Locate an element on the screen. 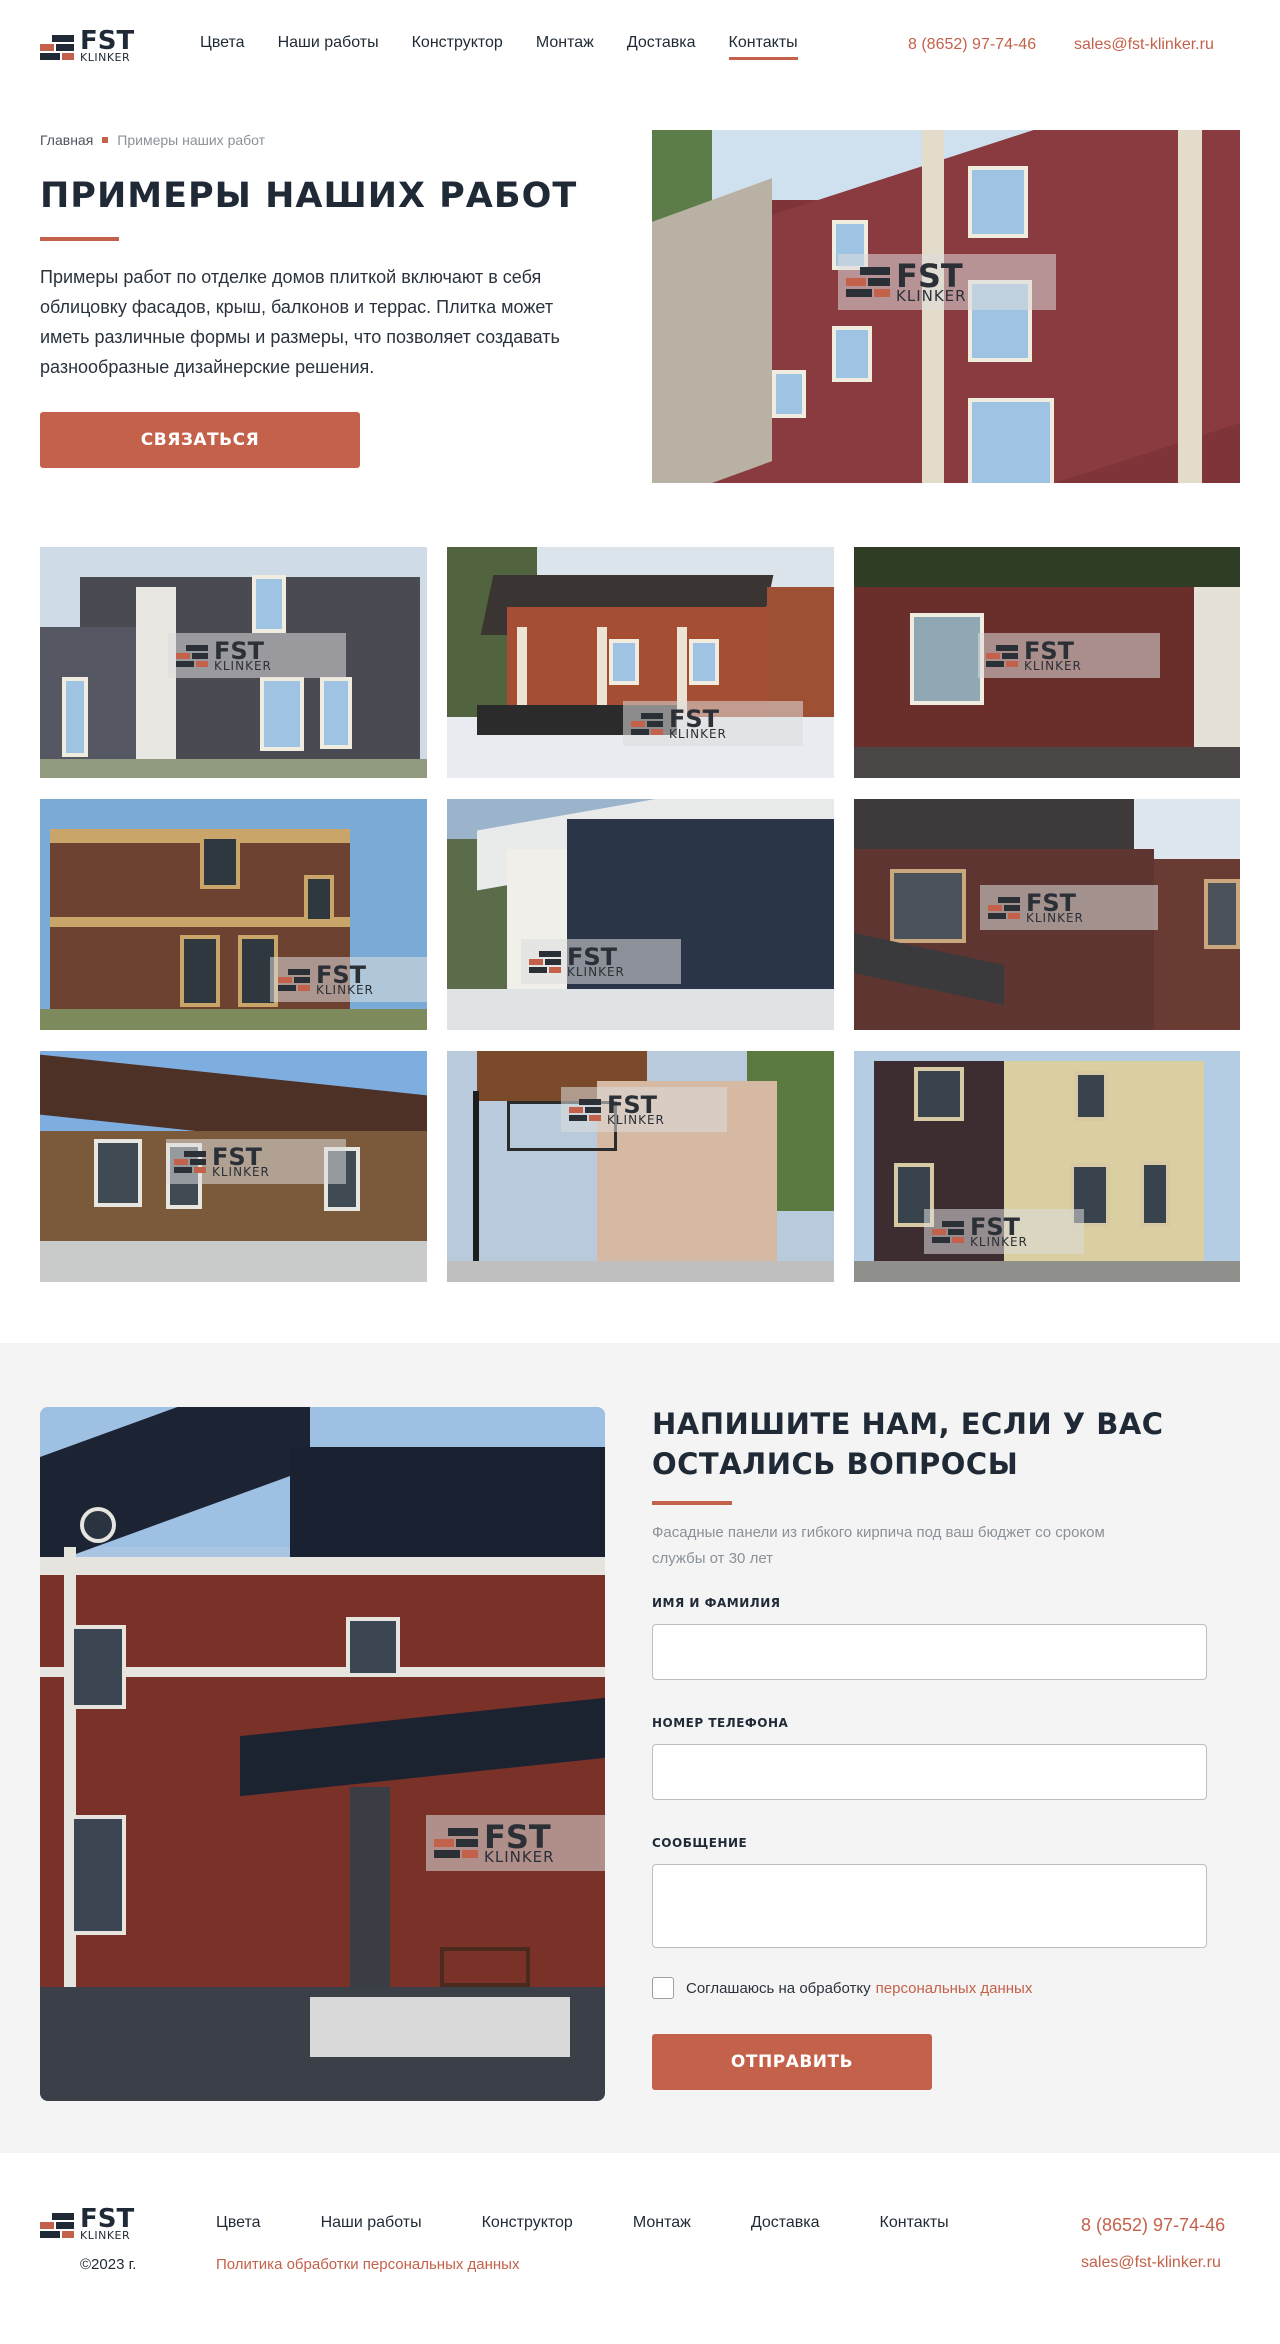 This screenshot has width=1280, height=2344. footer-logo: ©2023 г. FST KLINKER is located at coordinates (87, 2223).